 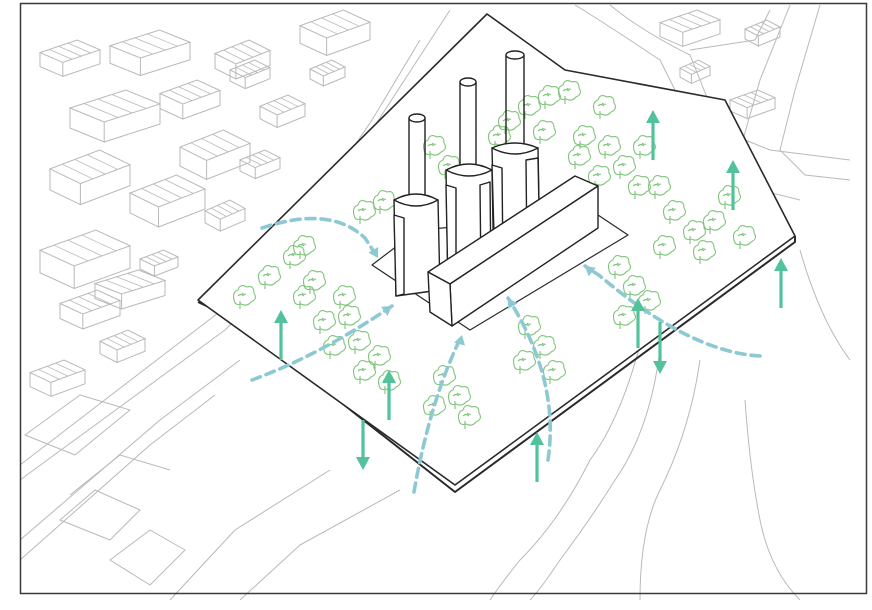 I want to click on pilaster, so click(x=399, y=255).